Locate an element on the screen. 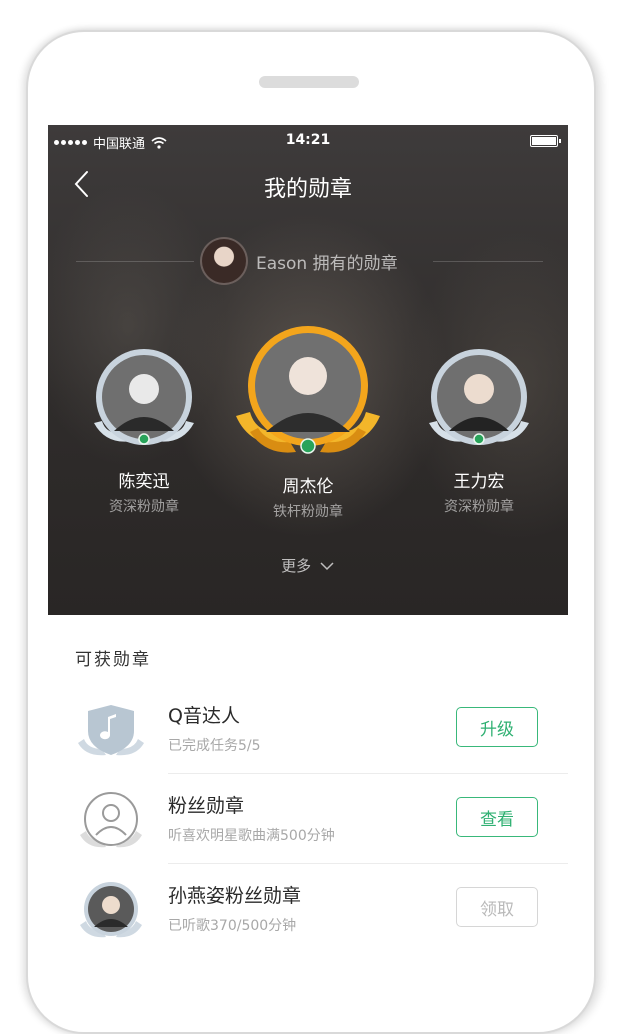 Image resolution: width=618 pixels, height=1034 pixels. badge-chenyixun: 陈奕迅 资深粉勋章 is located at coordinates (144, 430).